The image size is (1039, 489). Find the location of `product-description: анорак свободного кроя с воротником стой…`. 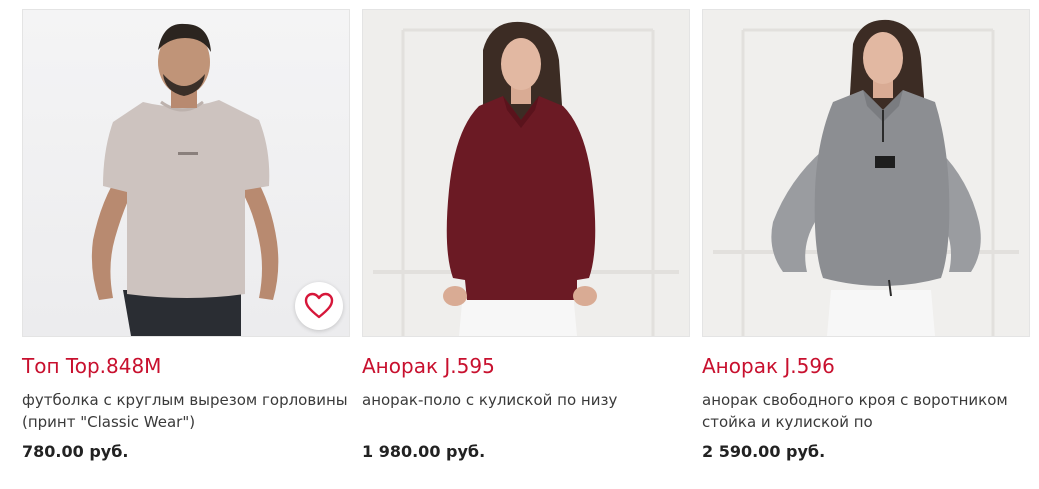

product-description: анорак свободного кроя с воротником стой… is located at coordinates (855, 411).